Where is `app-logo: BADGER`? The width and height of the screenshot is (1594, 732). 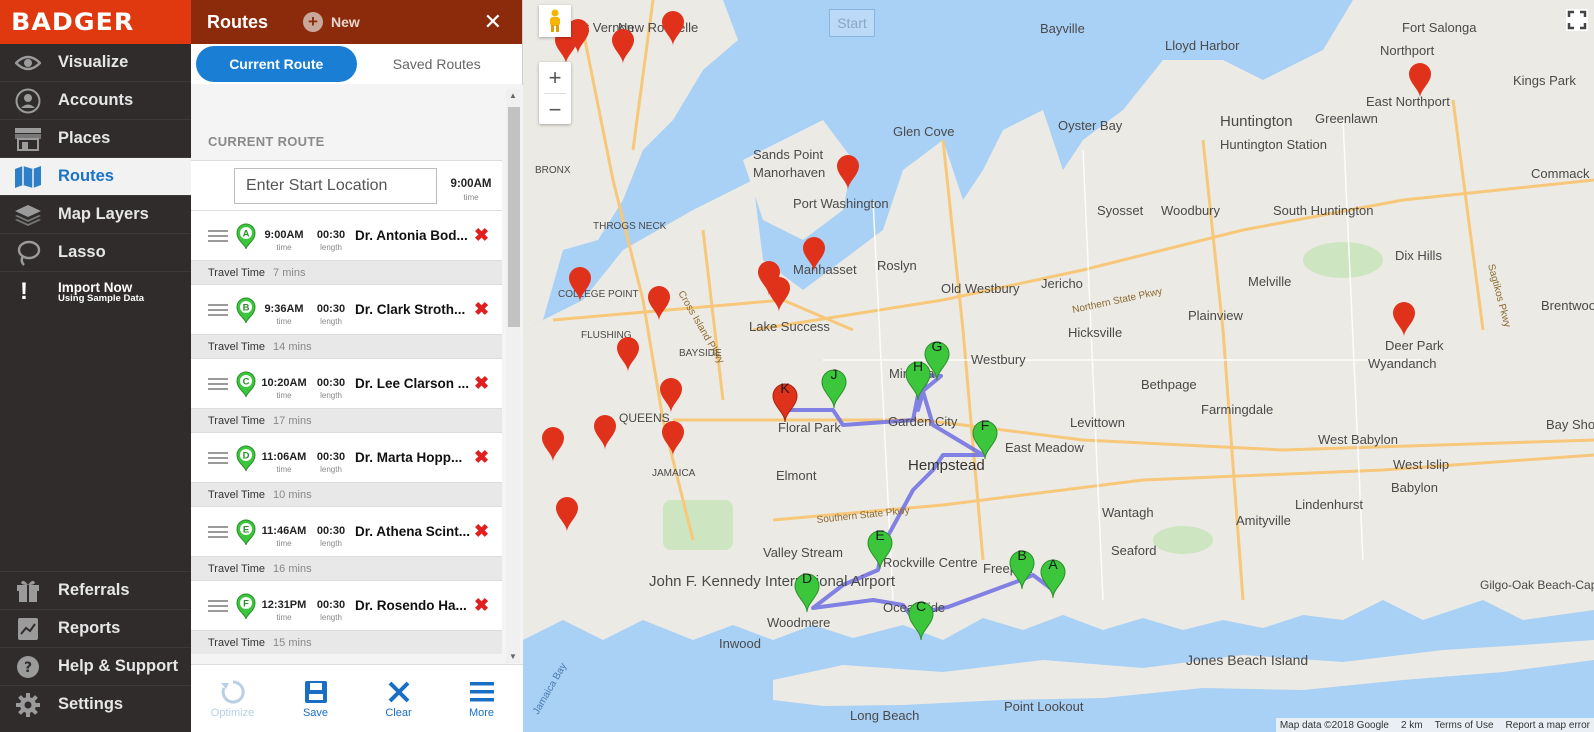
app-logo: BADGER is located at coordinates (95, 22).